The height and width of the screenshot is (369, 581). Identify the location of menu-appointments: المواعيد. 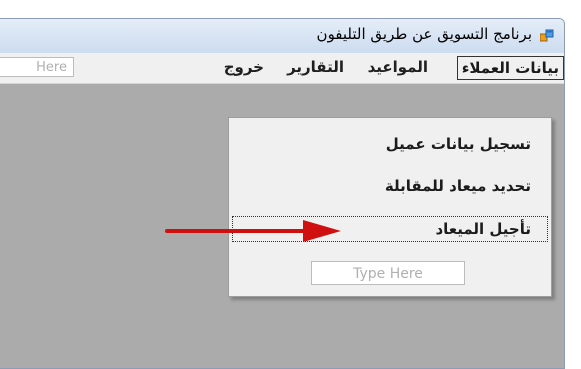
(398, 67).